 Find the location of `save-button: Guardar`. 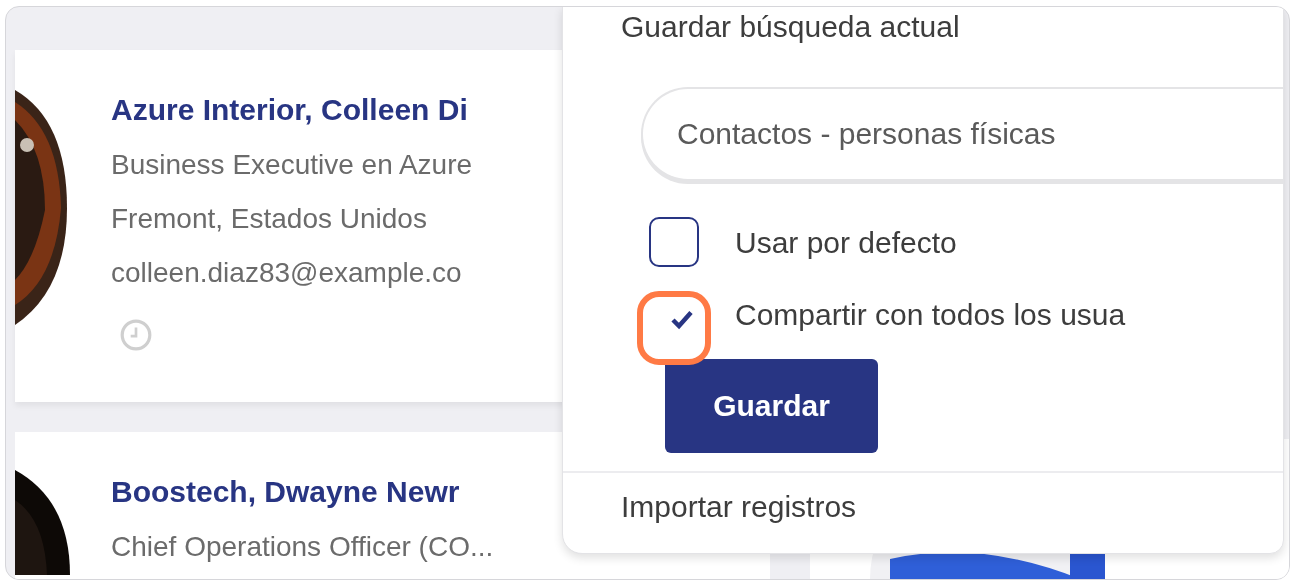

save-button: Guardar is located at coordinates (771, 406).